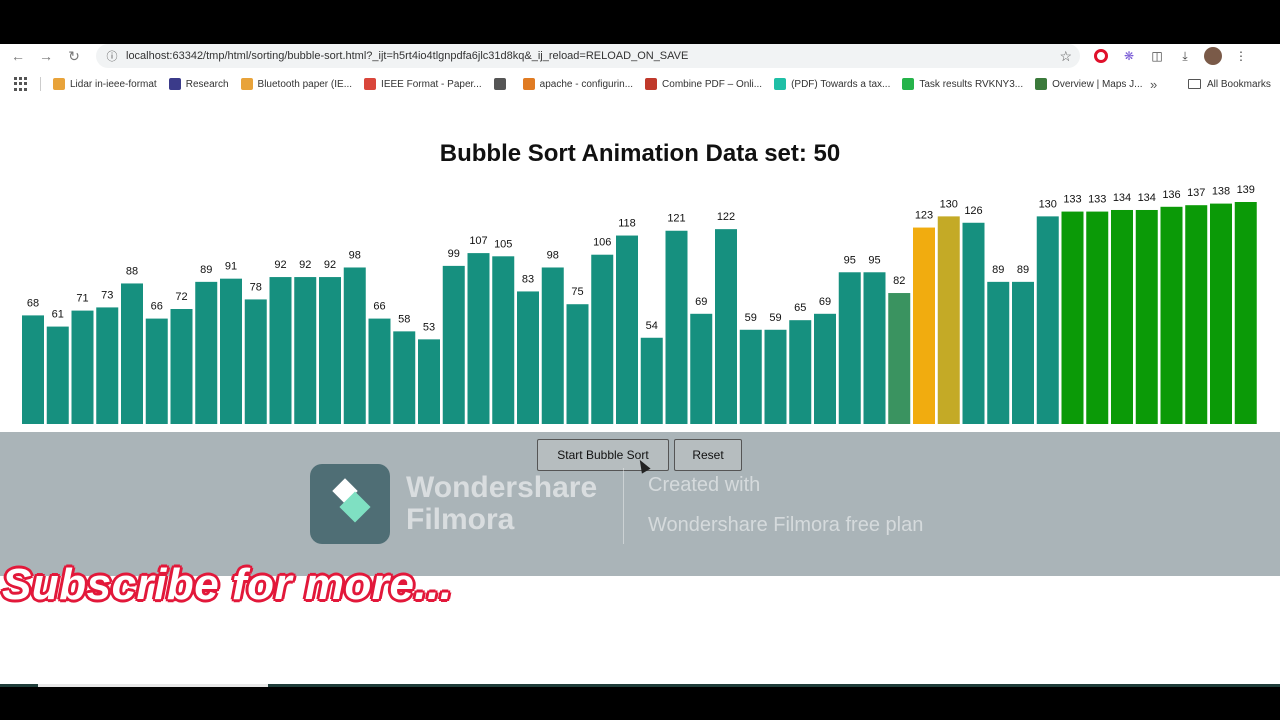 The height and width of the screenshot is (720, 1280). Describe the element at coordinates (1157, 56) in the screenshot. I see `puzzle-extensions-icon: ◫` at that location.